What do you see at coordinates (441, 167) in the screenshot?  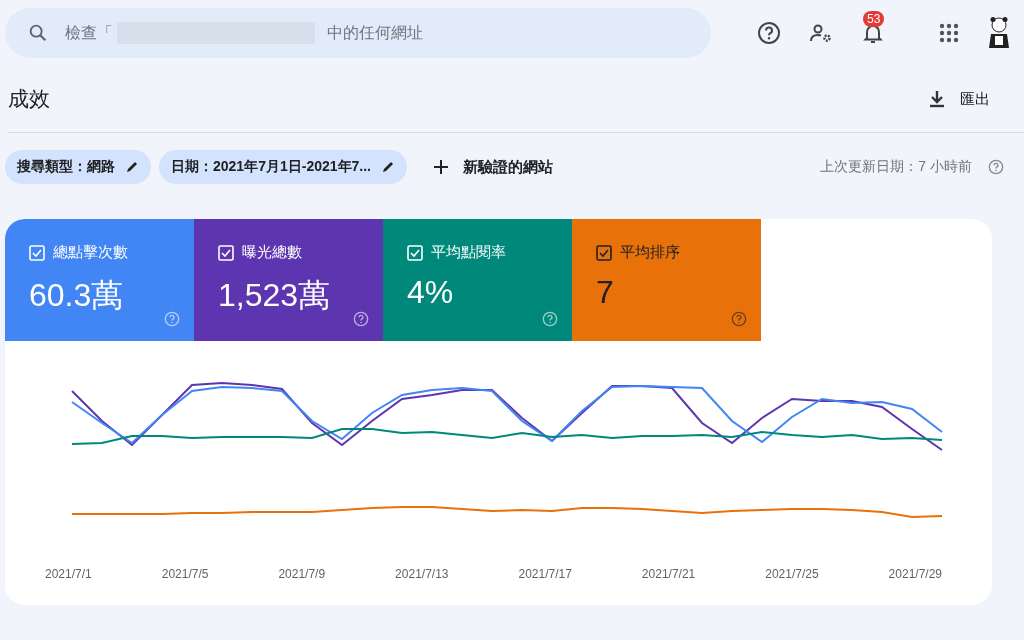 I see `plus-icon` at bounding box center [441, 167].